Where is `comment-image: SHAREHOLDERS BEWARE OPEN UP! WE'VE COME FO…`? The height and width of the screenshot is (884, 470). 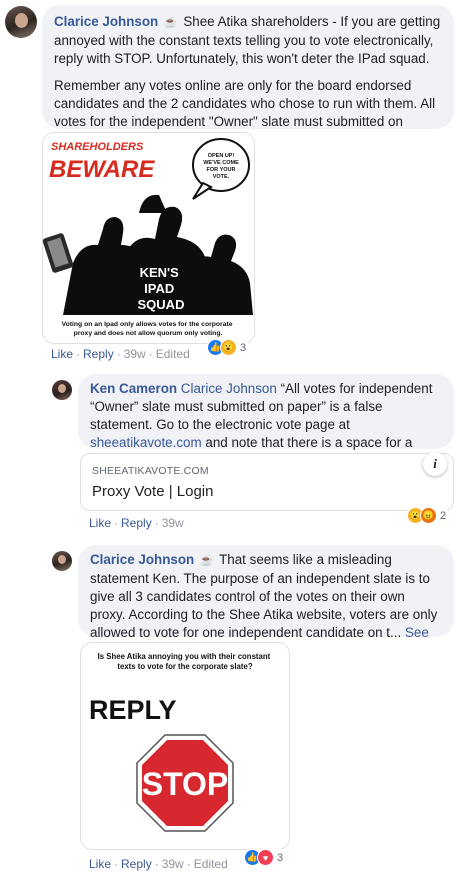
comment-image: SHAREHOLDERS BEWARE OPEN UP! WE'VE COME FO… is located at coordinates (148, 238).